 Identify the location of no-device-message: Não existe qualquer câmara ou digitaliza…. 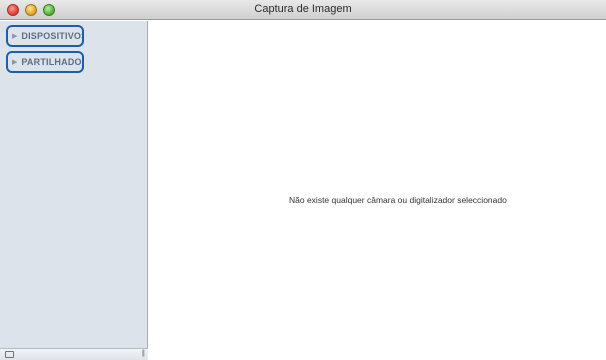
(398, 200).